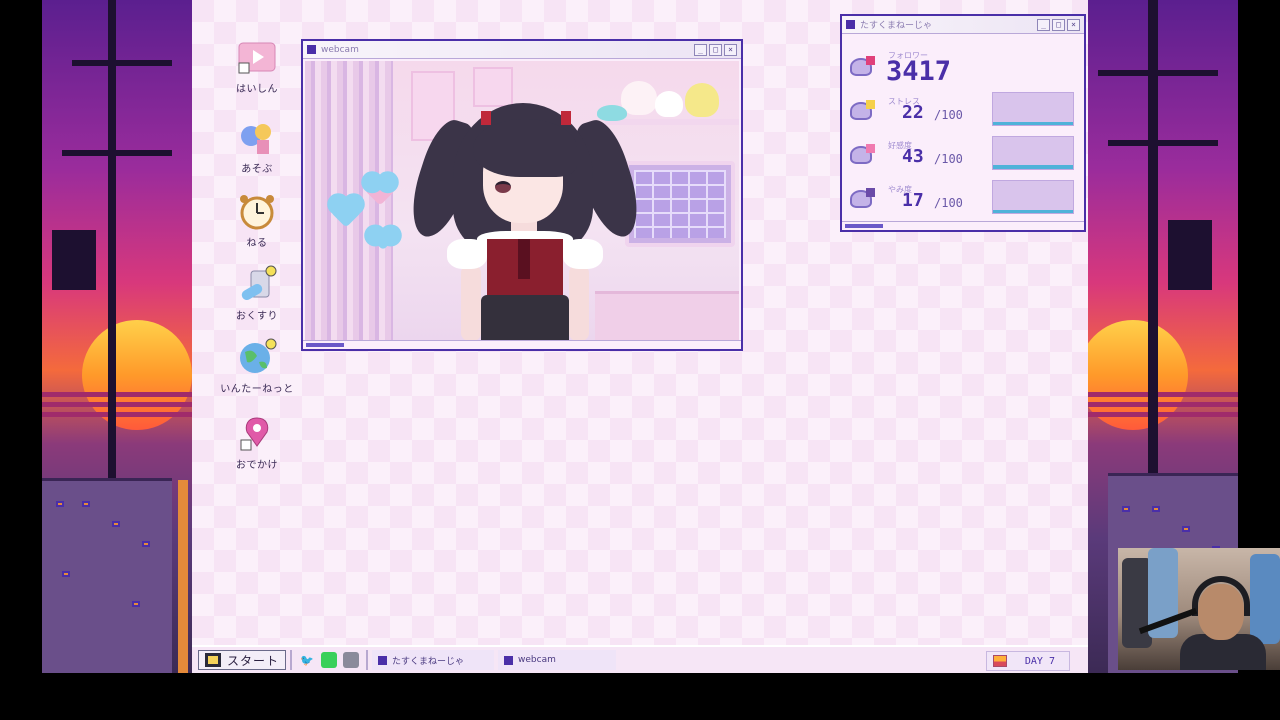  Describe the element at coordinates (913, 156) in the screenshot. I see `affection-value: 43` at that location.